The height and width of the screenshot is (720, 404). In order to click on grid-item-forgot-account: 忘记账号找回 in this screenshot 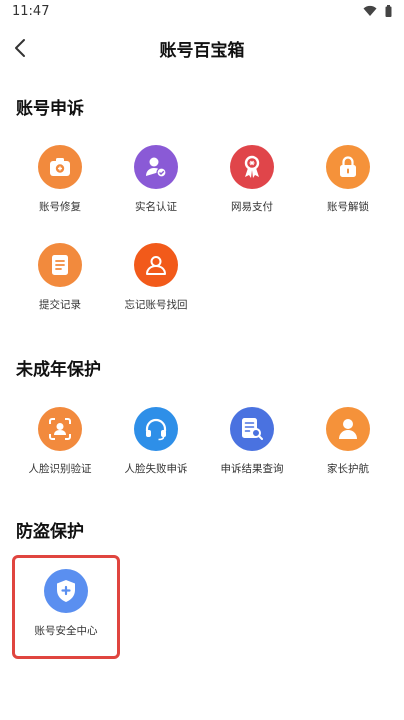, I will do `click(156, 284)`.